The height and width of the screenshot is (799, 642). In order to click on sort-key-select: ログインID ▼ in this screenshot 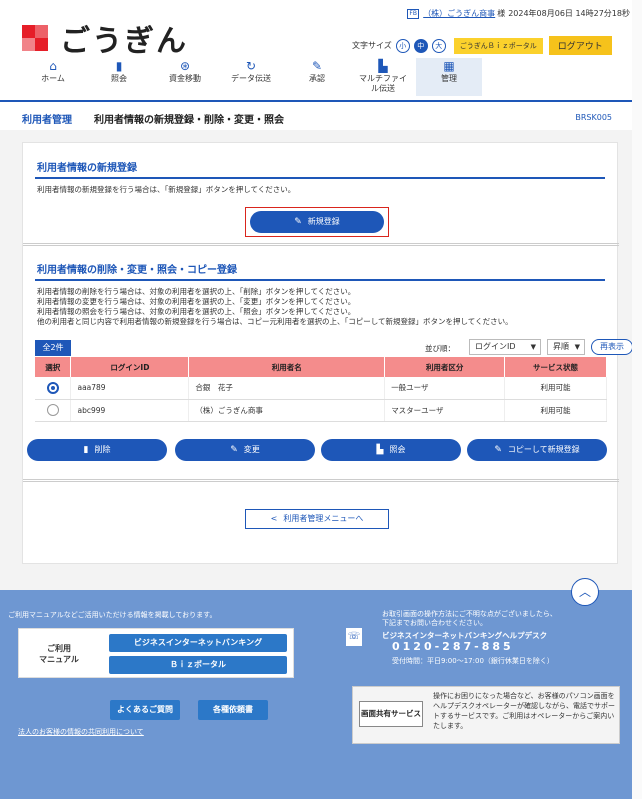, I will do `click(505, 347)`.